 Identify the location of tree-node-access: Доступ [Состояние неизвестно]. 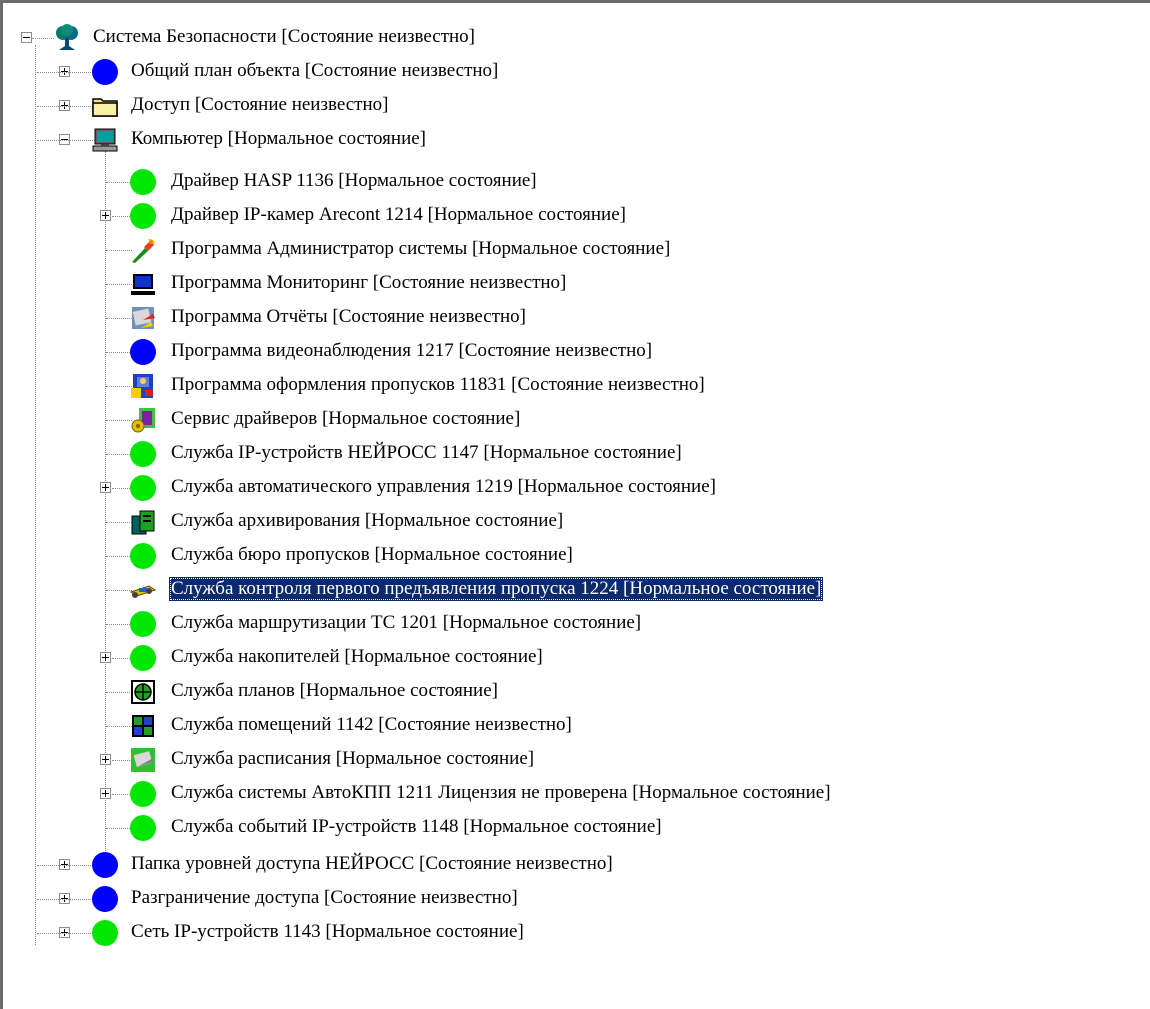
(553, 106).